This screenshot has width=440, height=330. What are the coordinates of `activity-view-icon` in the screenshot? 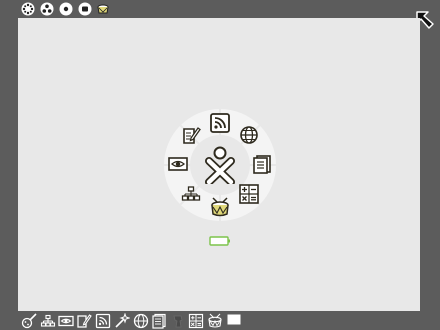 It's located at (85, 9).